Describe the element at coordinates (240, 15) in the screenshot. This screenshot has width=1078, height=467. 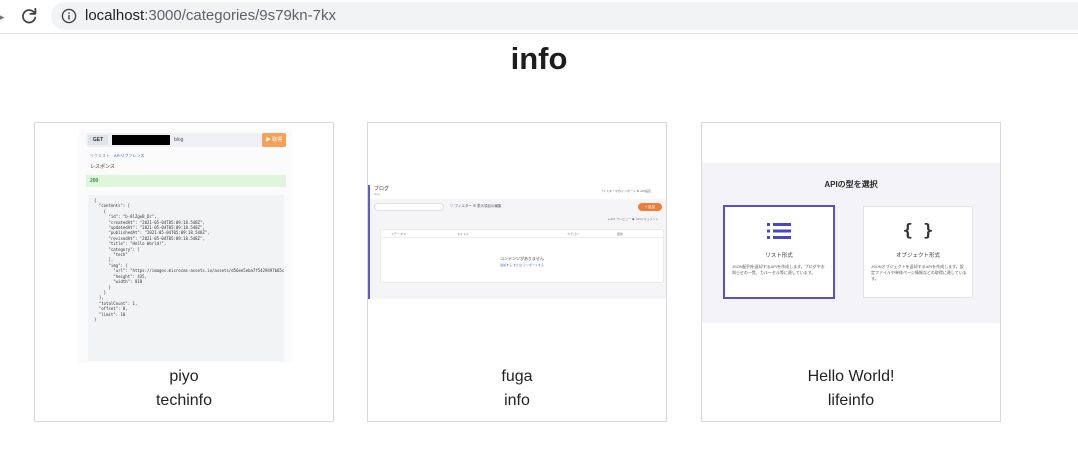
I see `url-path: :3000/categories/9s79kn-7kx` at that location.